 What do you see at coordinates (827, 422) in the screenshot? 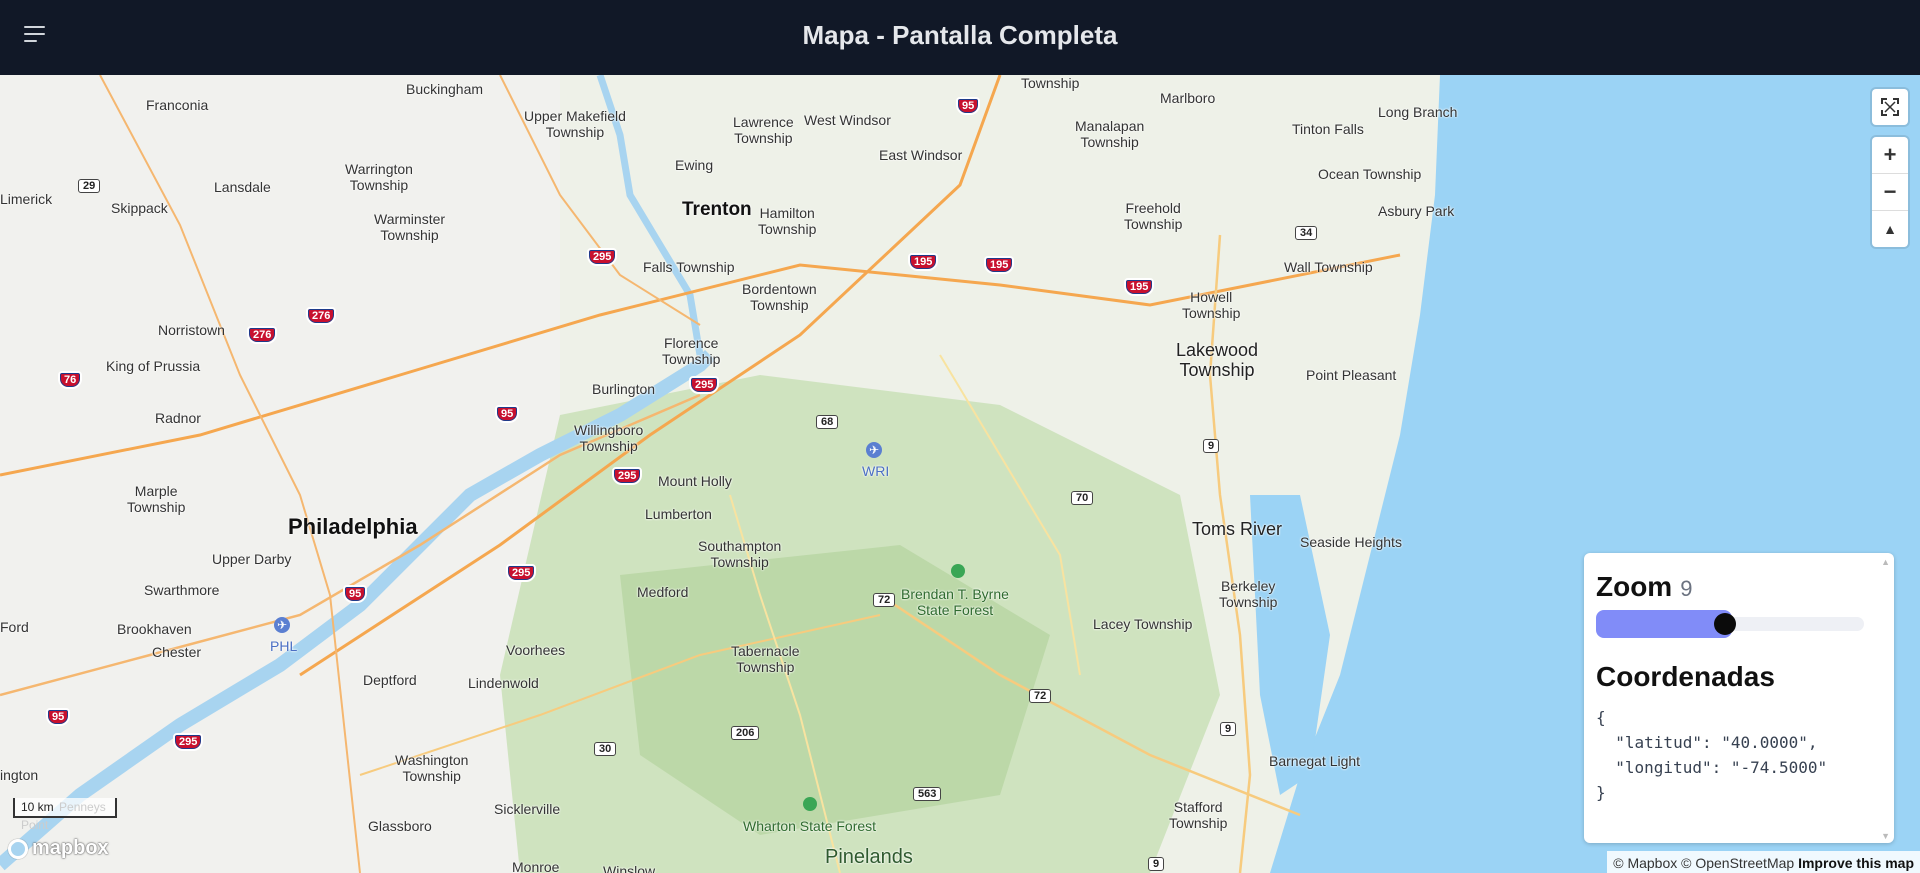
I see `route-shield: 68` at bounding box center [827, 422].